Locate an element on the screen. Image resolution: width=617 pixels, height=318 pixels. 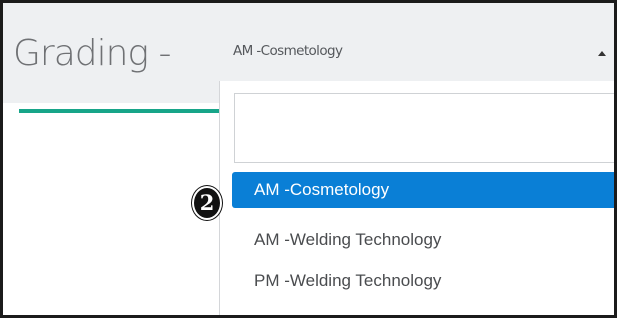
page-title: Grading - is located at coordinates (92, 53).